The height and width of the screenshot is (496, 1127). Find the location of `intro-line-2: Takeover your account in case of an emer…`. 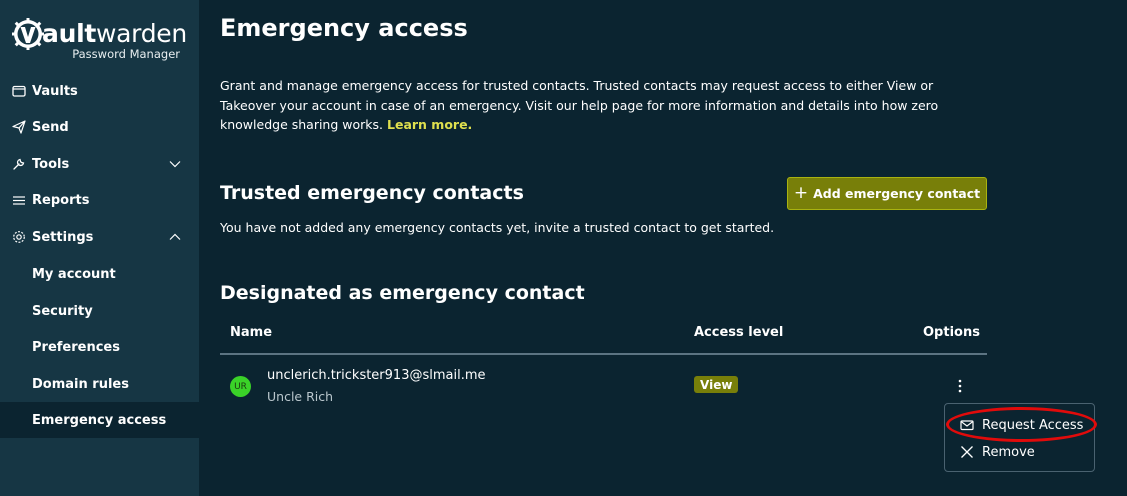

intro-line-2: Takeover your account in case of an emer… is located at coordinates (579, 105).